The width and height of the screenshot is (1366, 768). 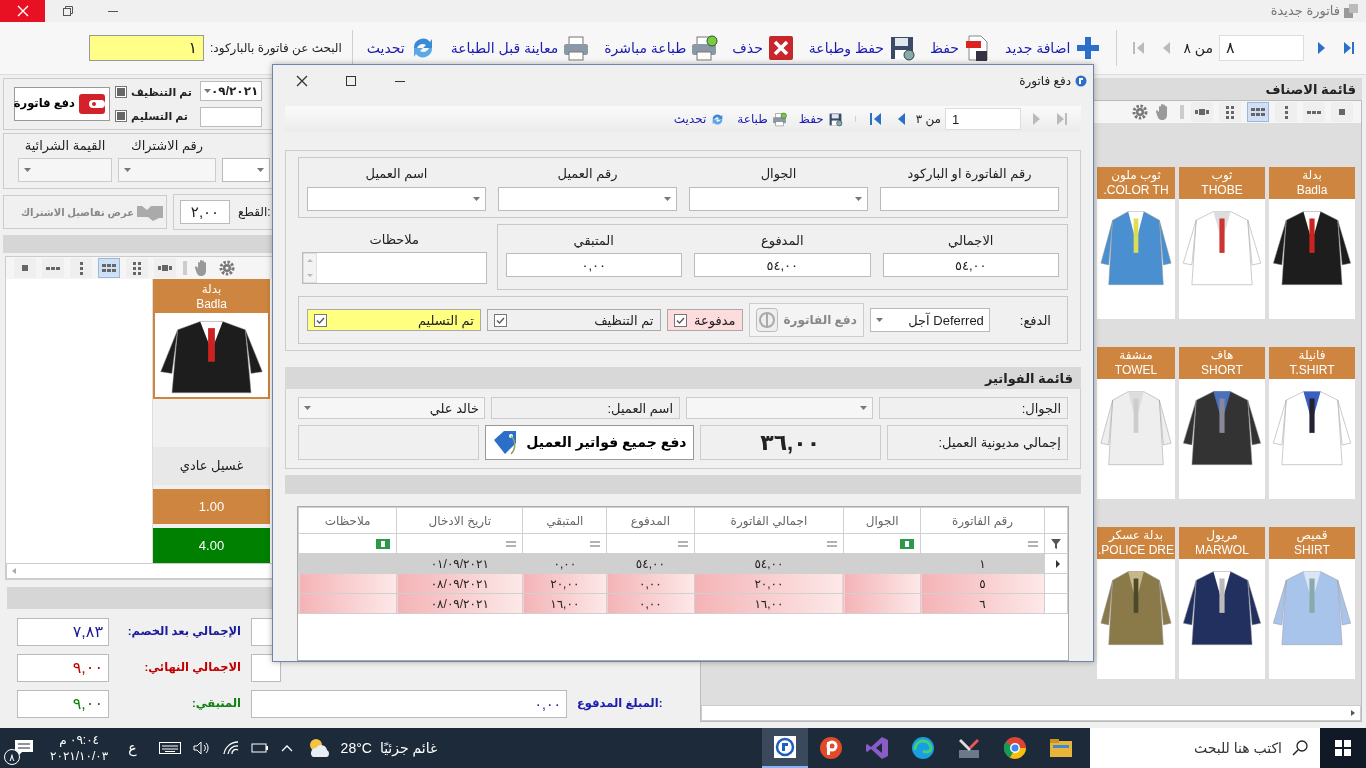 What do you see at coordinates (211, 545) in the screenshot?
I see `price-button: 4.00` at bounding box center [211, 545].